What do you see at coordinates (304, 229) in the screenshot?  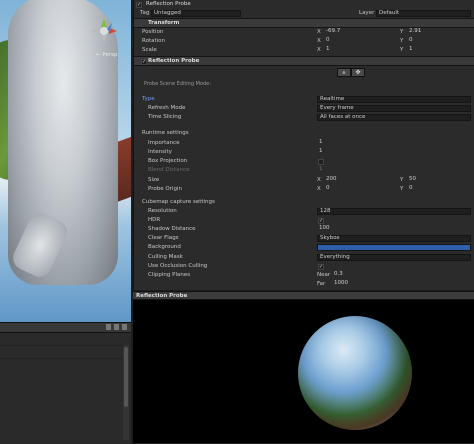 I see `shadow-distance-row: Shadow Distance 100` at bounding box center [304, 229].